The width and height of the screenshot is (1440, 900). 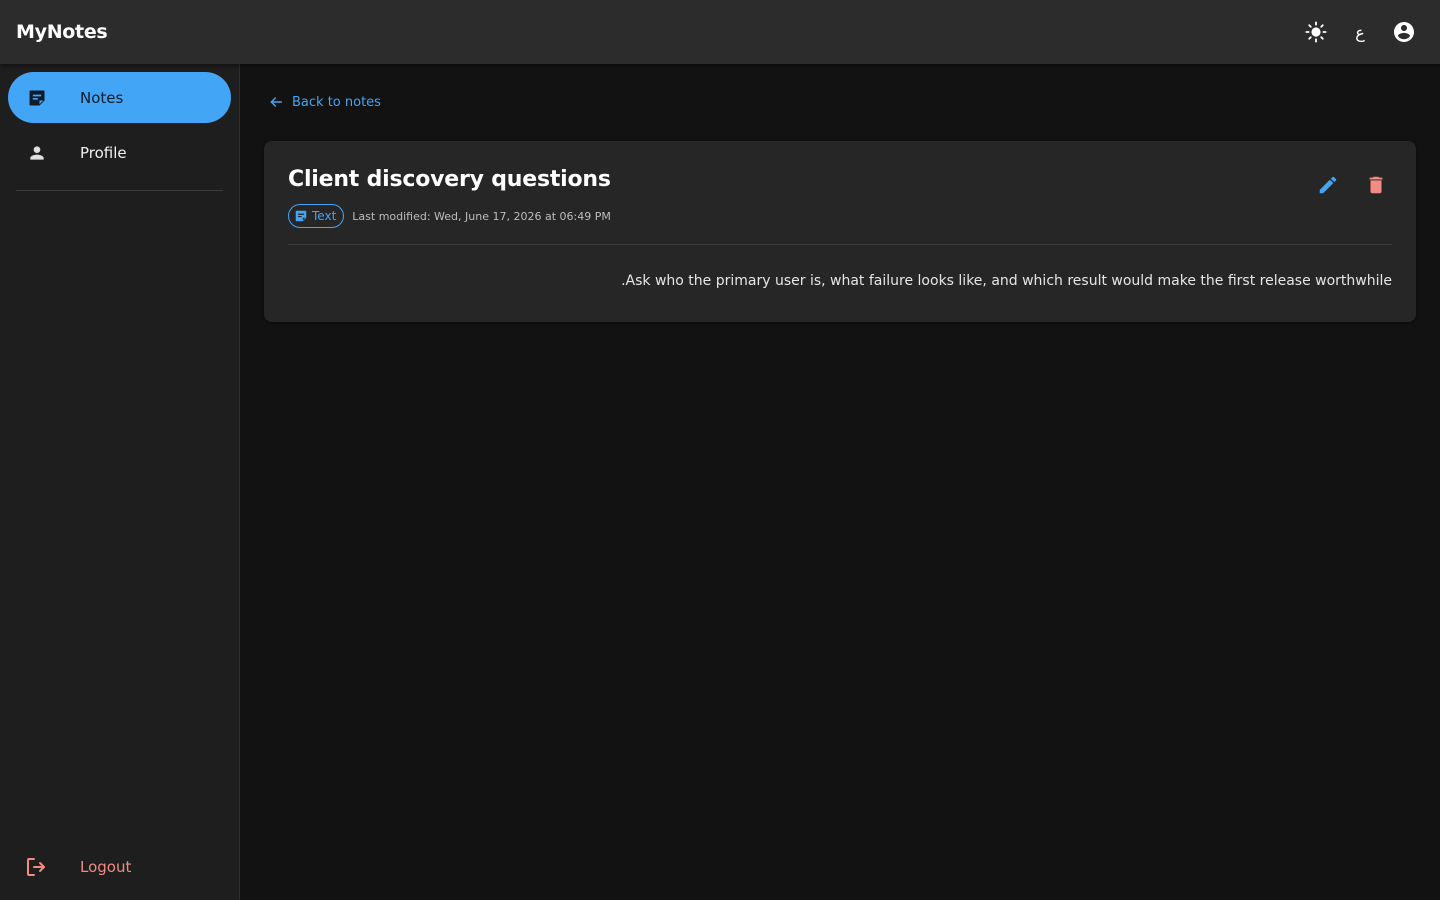 What do you see at coordinates (102, 97) in the screenshot?
I see `sidebar-item-label: Notes` at bounding box center [102, 97].